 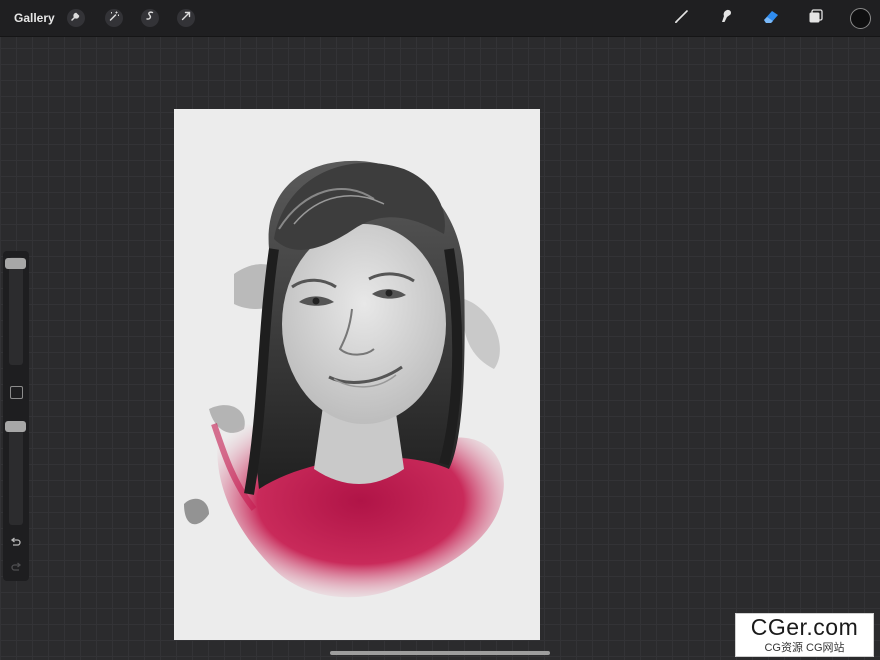 What do you see at coordinates (16, 311) in the screenshot?
I see `brush-size-slider` at bounding box center [16, 311].